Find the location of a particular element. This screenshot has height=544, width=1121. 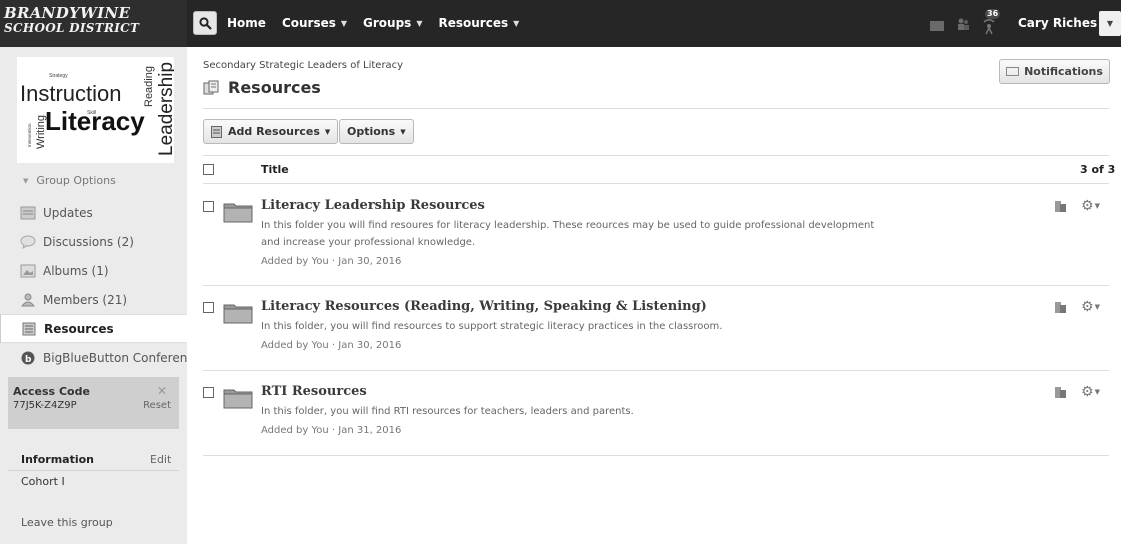

sidebar-item-label: Resources is located at coordinates (79, 328).